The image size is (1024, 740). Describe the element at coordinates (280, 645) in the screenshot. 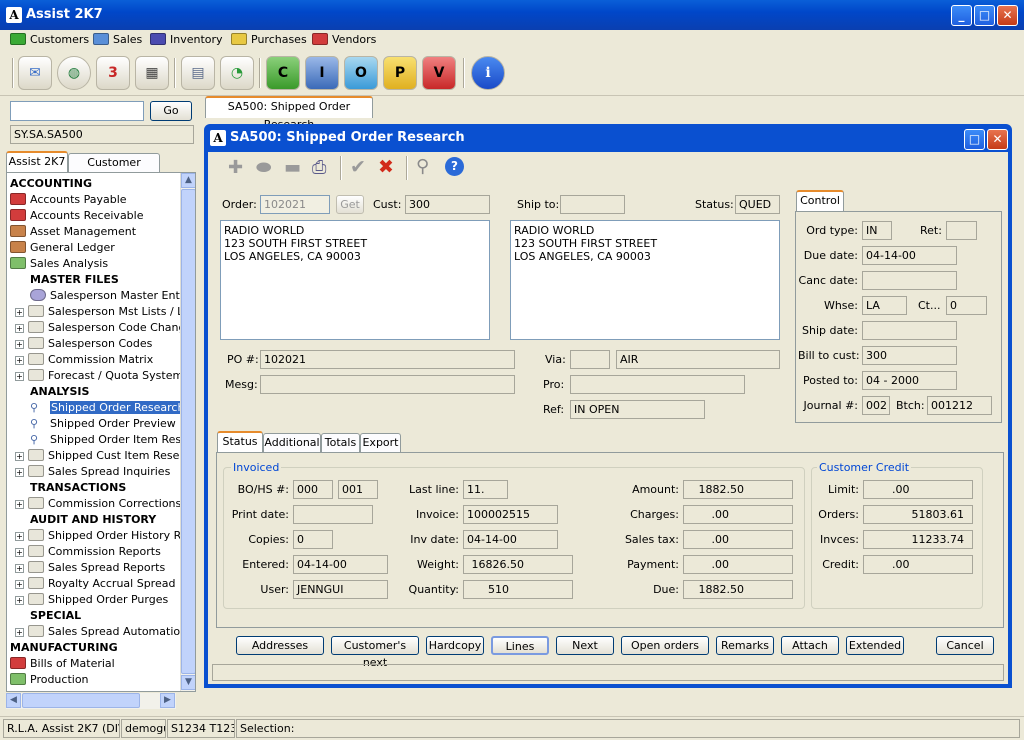

I see `addresses-button: Addresses` at that location.